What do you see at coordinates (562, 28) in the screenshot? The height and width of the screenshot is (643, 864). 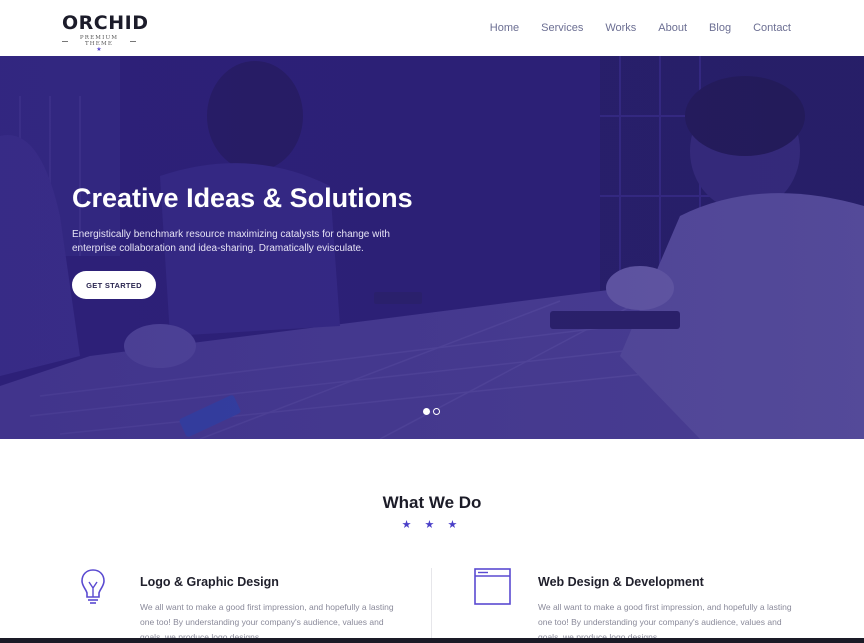 I see `nav-services: Services` at bounding box center [562, 28].